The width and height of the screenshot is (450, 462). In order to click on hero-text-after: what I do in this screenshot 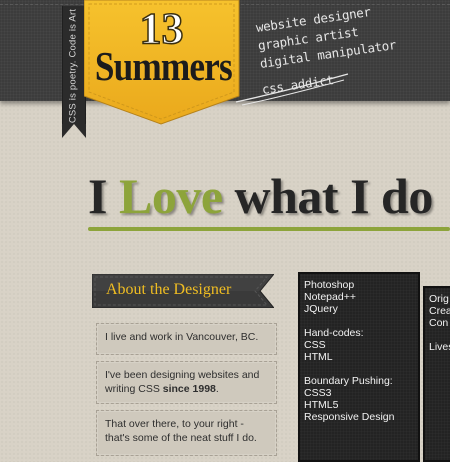, I will do `click(328, 196)`.